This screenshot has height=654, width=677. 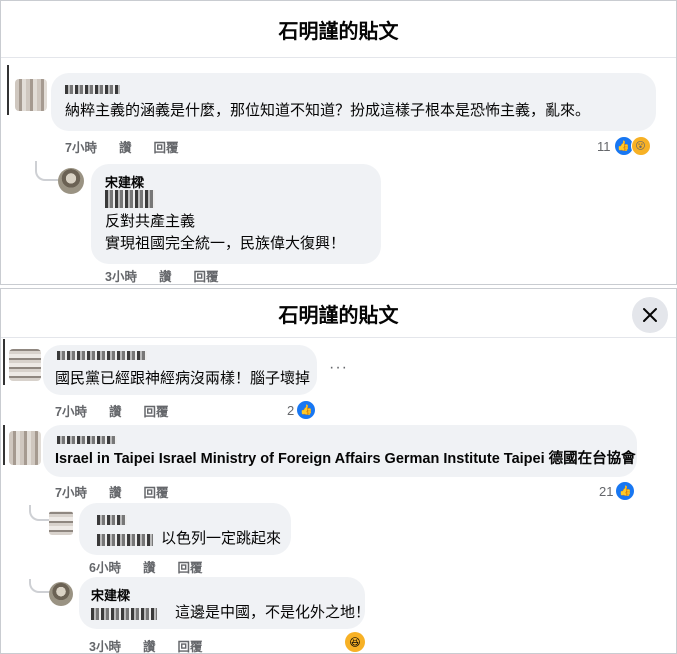 What do you see at coordinates (273, 612) in the screenshot?
I see `reply-text: 這邊是中國，不是化外之地！` at bounding box center [273, 612].